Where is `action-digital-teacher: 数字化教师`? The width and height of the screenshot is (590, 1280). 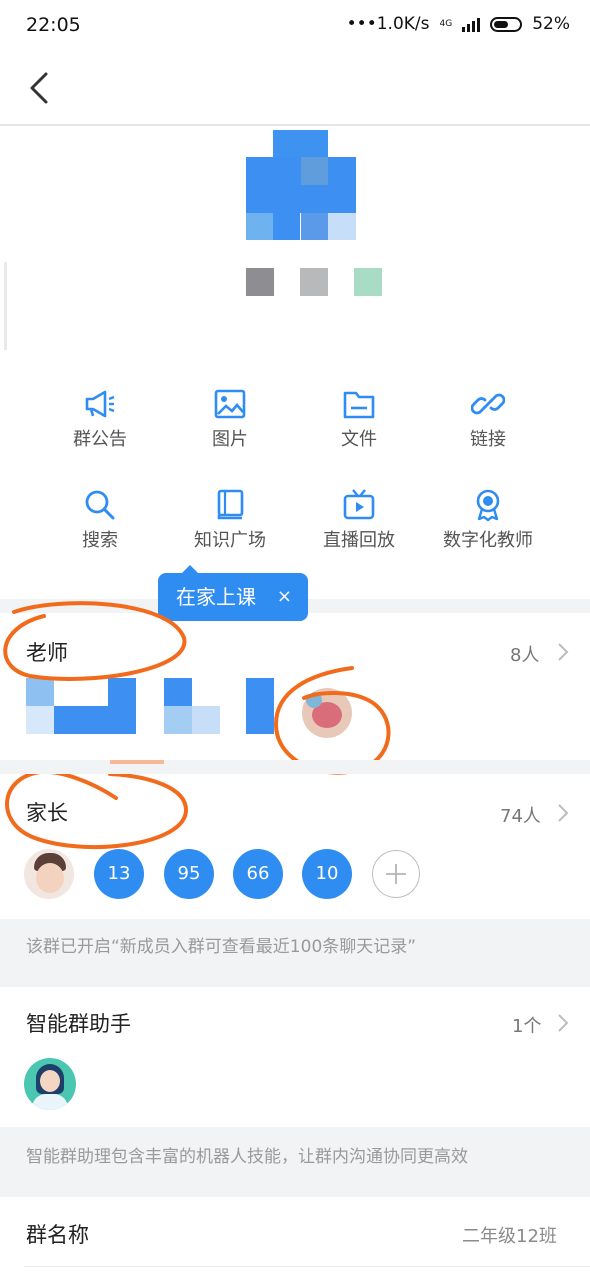
action-digital-teacher: 数字化教师 is located at coordinates (488, 523).